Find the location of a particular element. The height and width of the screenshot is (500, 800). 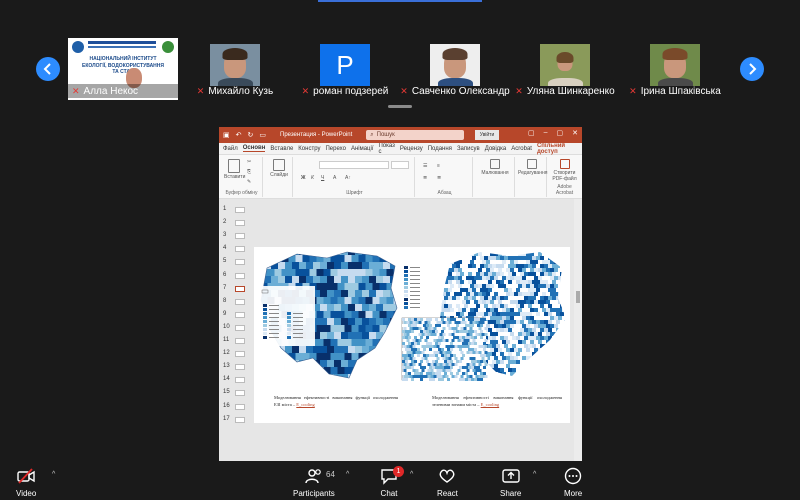

slide-number: 4 is located at coordinates (225, 248).